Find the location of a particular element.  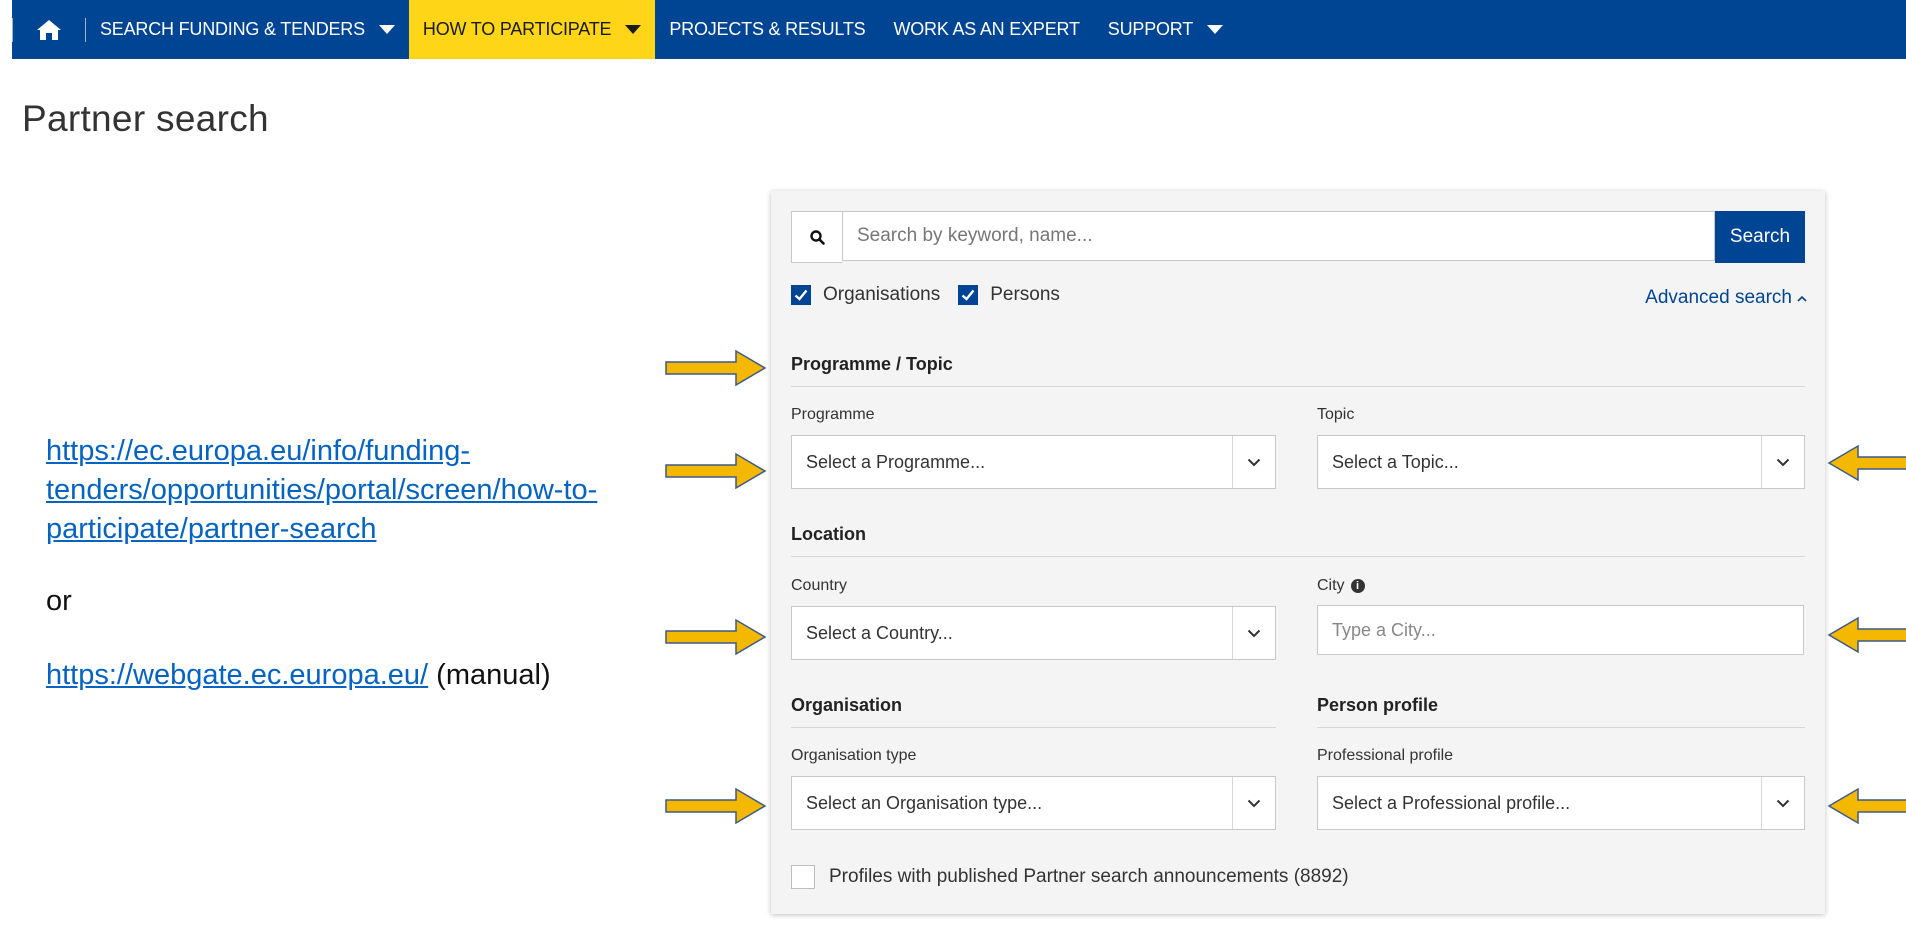

nav-search-funding: SEARCH FUNDING & TENDERS is located at coordinates (247, 29).